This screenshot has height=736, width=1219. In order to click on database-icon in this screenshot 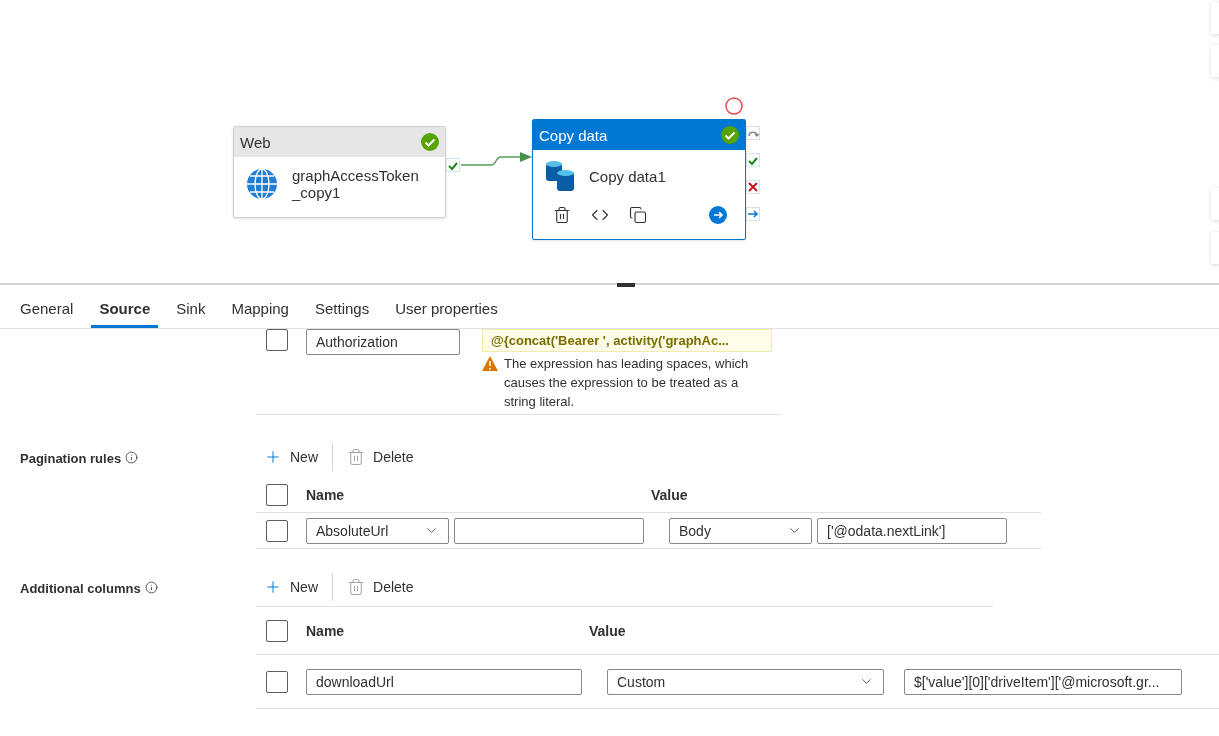, I will do `click(560, 176)`.